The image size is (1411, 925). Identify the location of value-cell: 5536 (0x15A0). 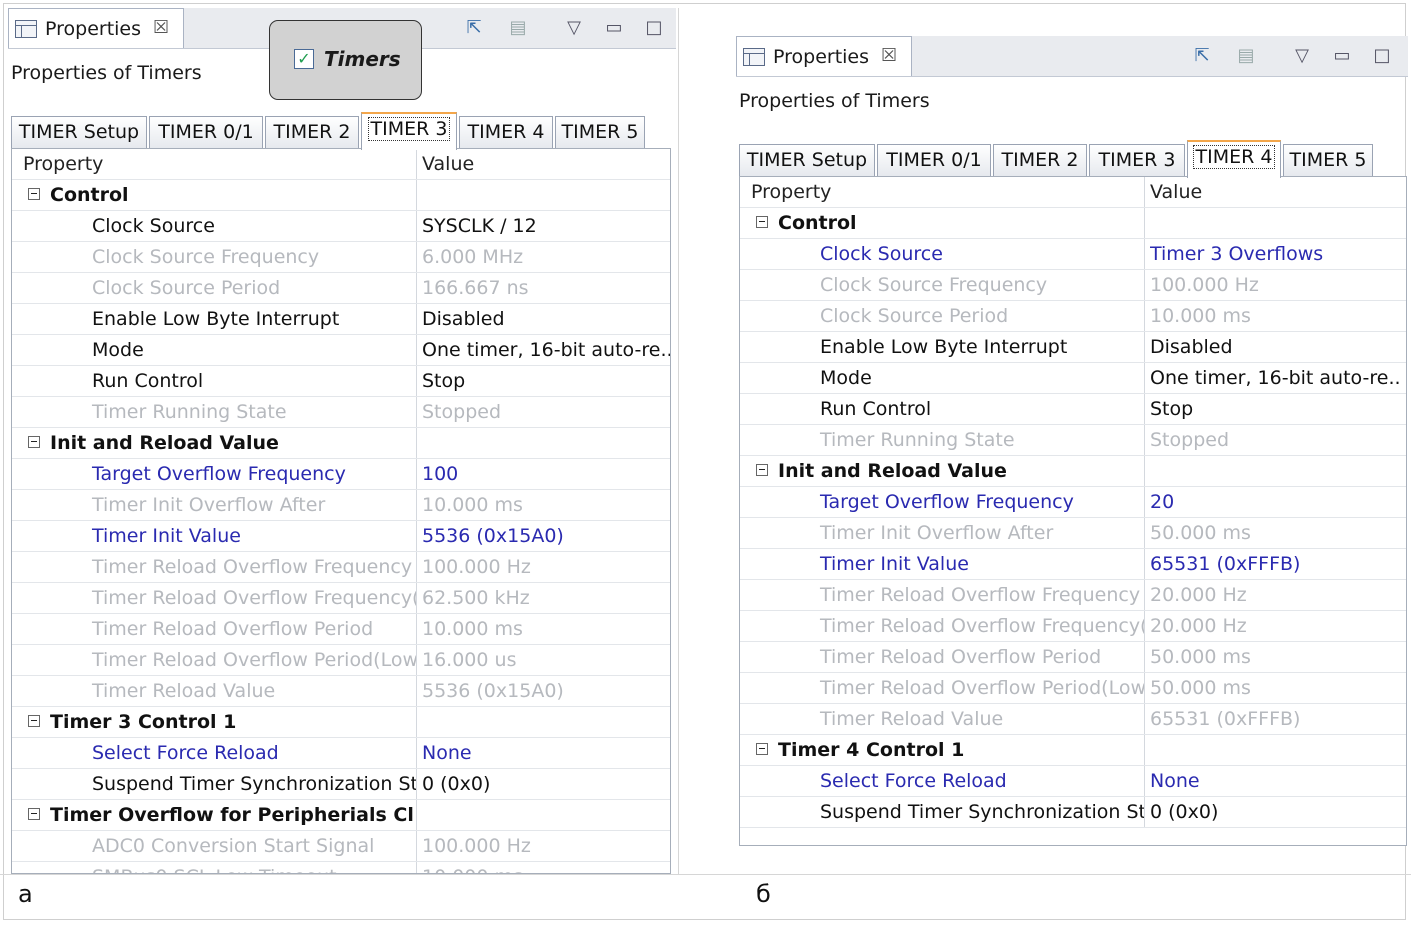
(546, 536).